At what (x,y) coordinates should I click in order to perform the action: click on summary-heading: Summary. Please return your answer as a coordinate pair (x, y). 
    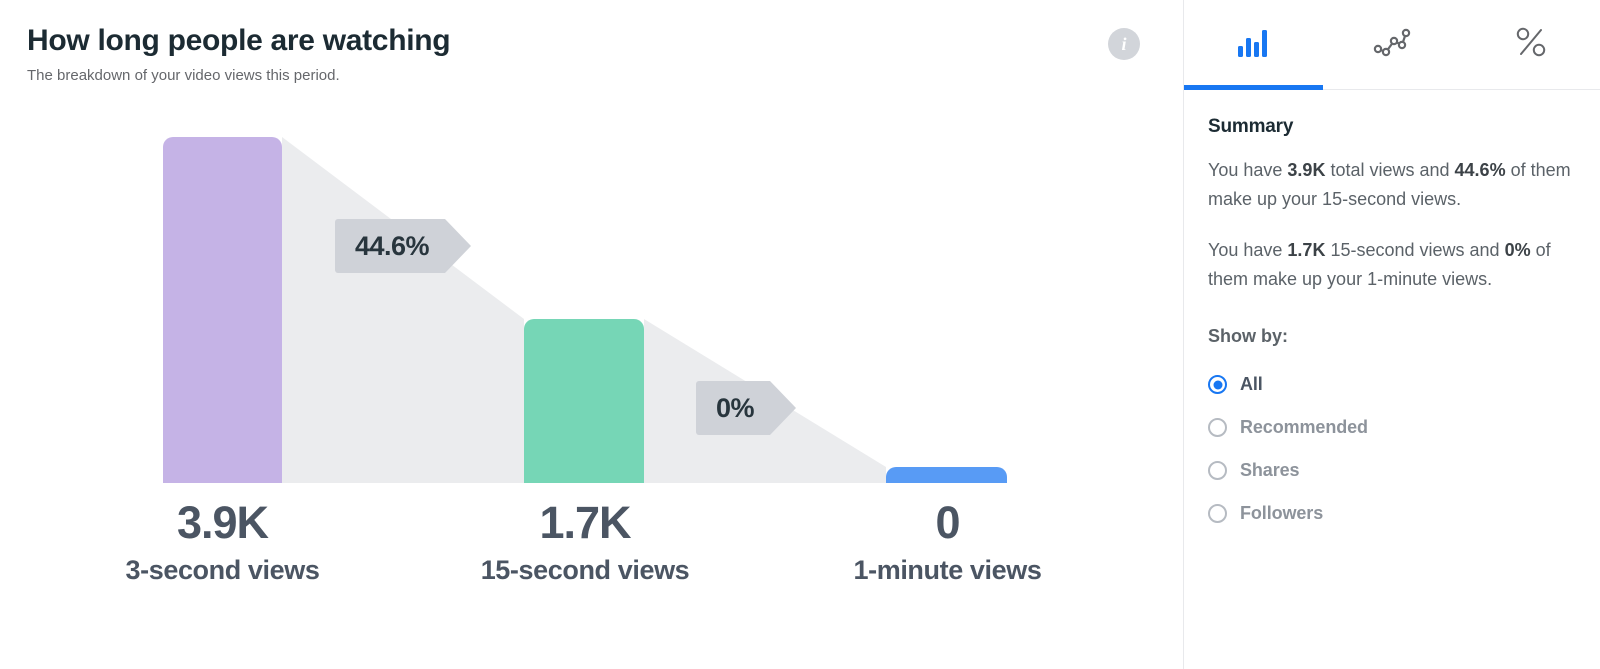
    Looking at the image, I should click on (1251, 126).